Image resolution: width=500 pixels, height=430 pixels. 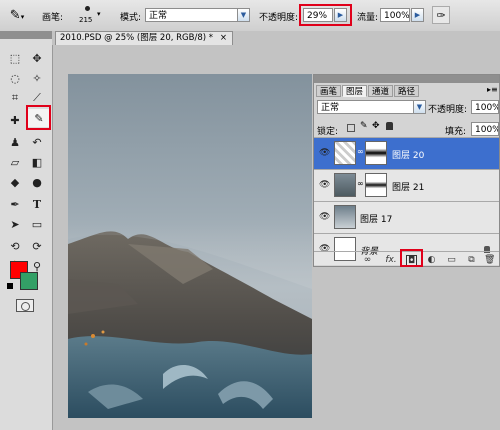 I want to click on layer-name: 图层 21, so click(x=408, y=188).